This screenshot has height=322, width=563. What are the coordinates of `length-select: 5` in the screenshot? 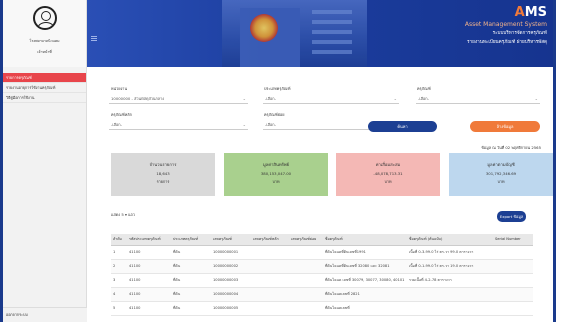 It's located at (122, 214).